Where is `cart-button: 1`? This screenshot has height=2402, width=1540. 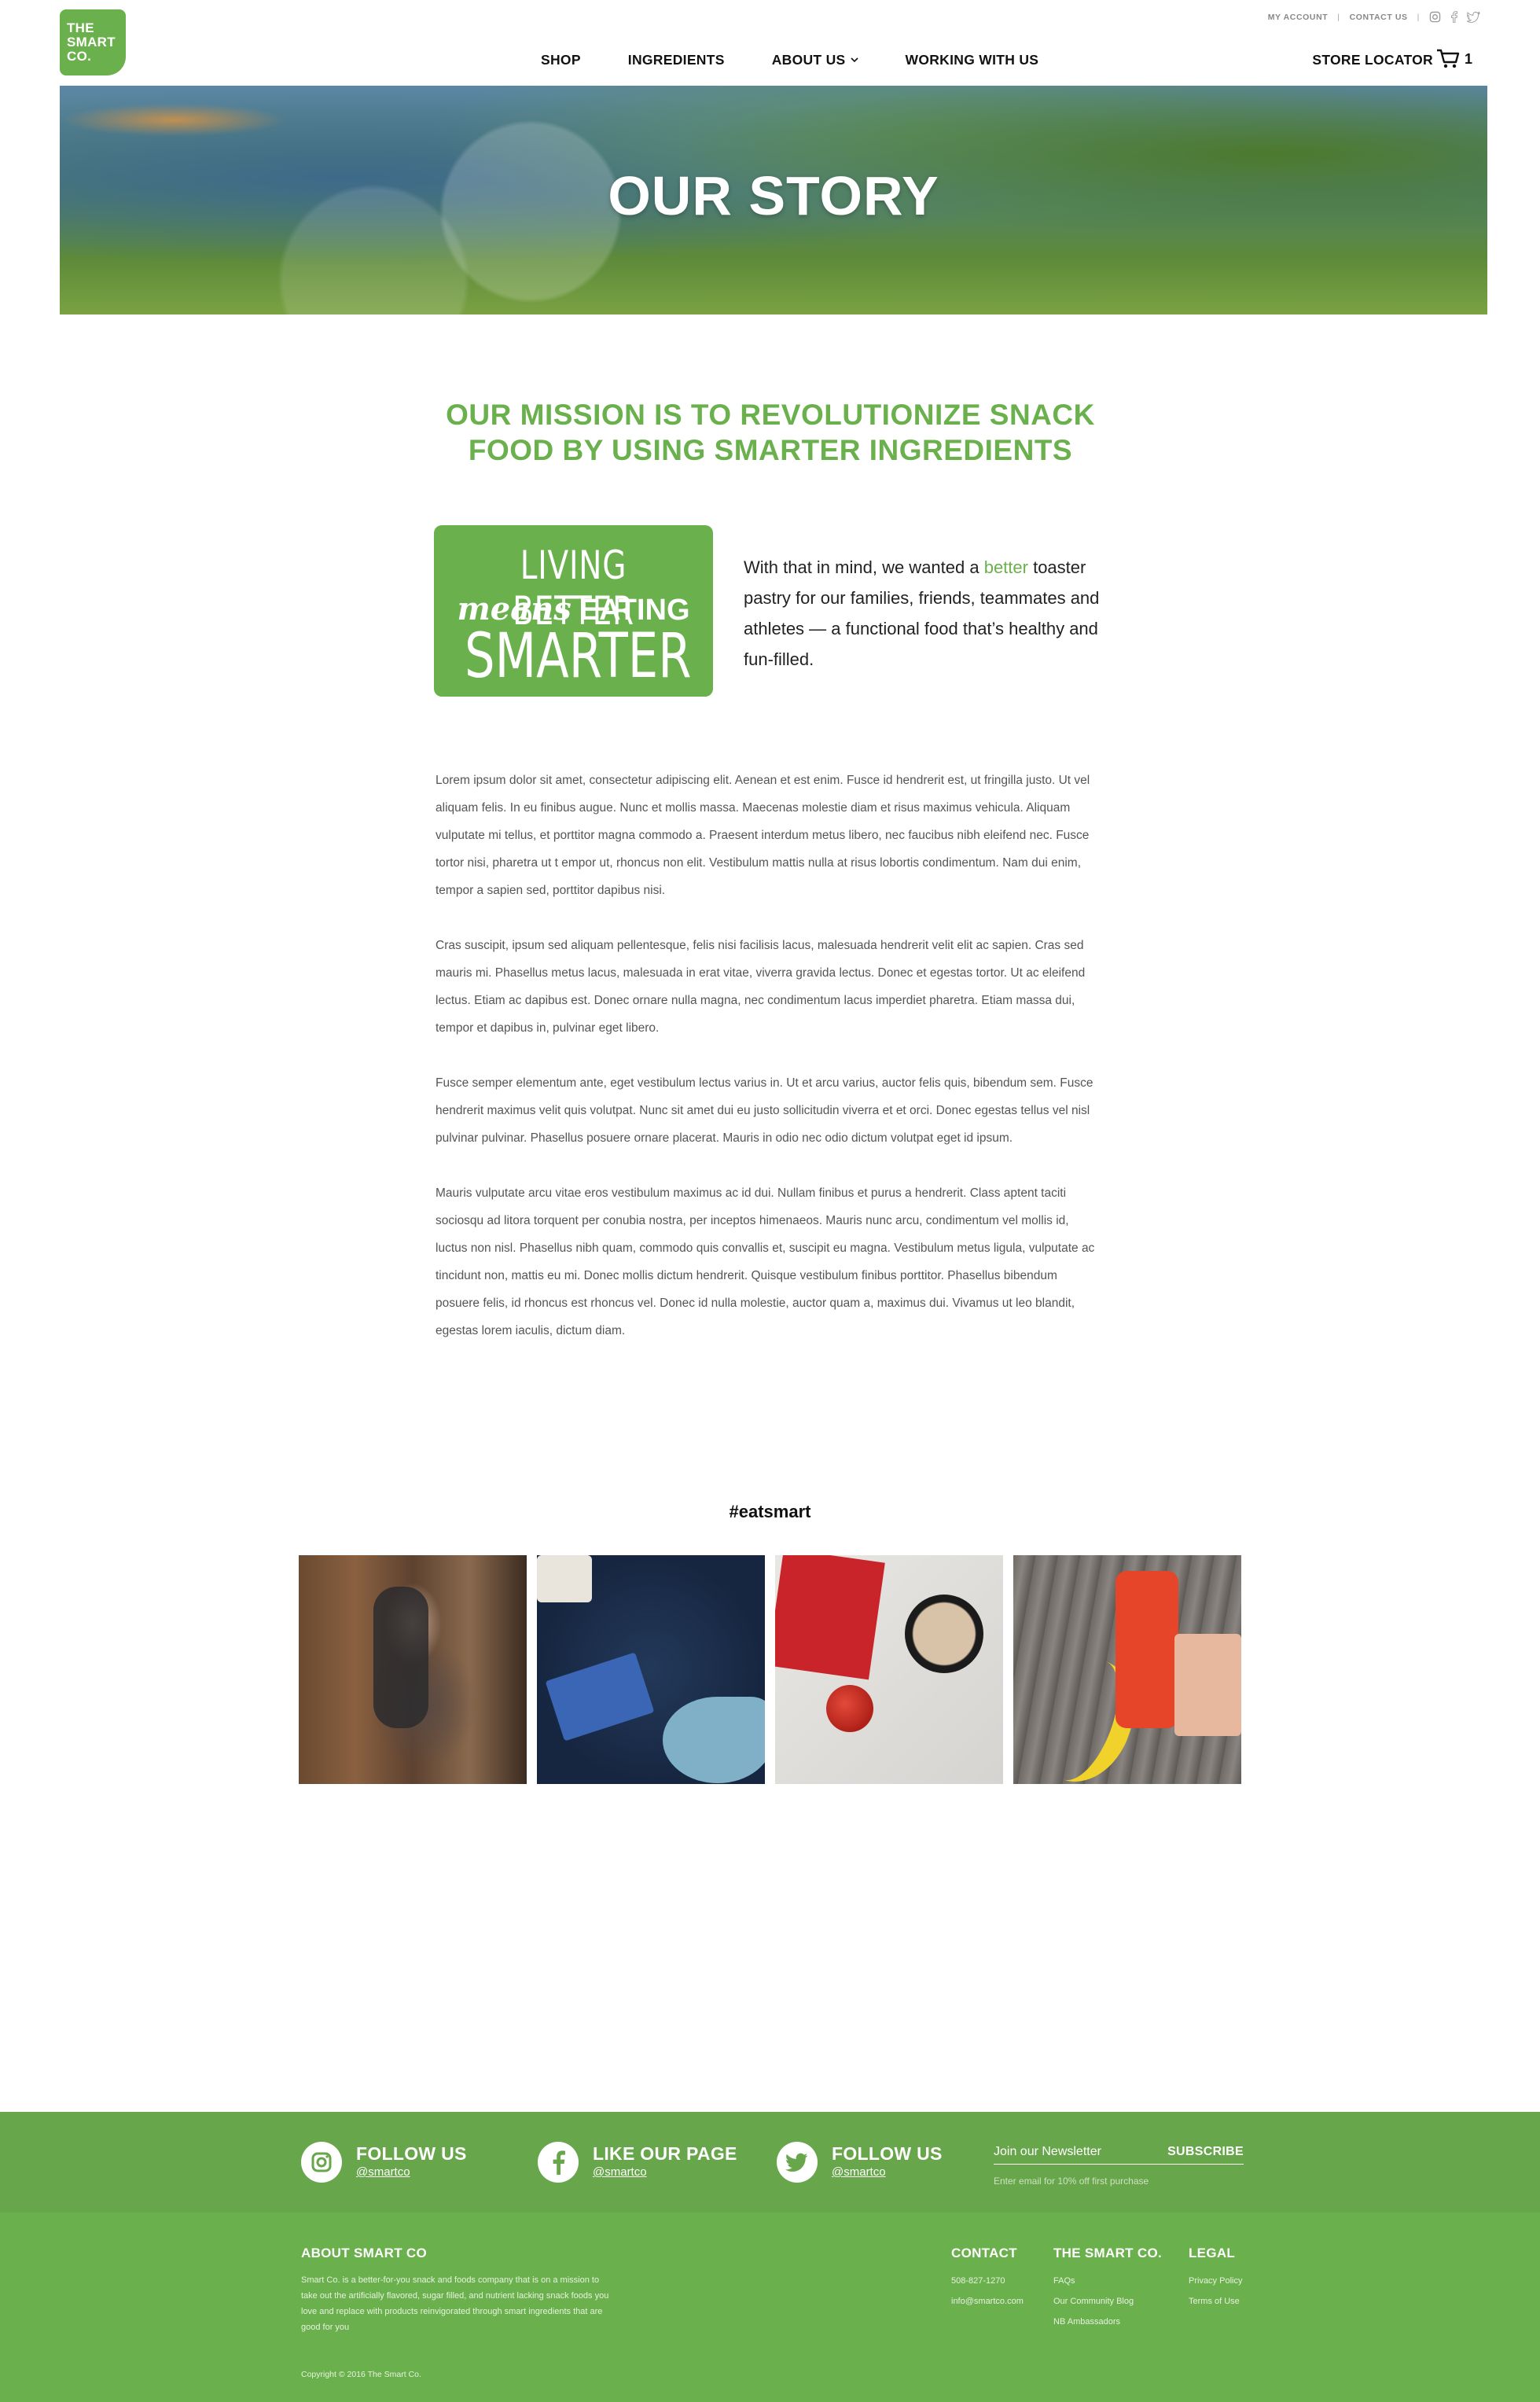 cart-button: 1 is located at coordinates (1454, 59).